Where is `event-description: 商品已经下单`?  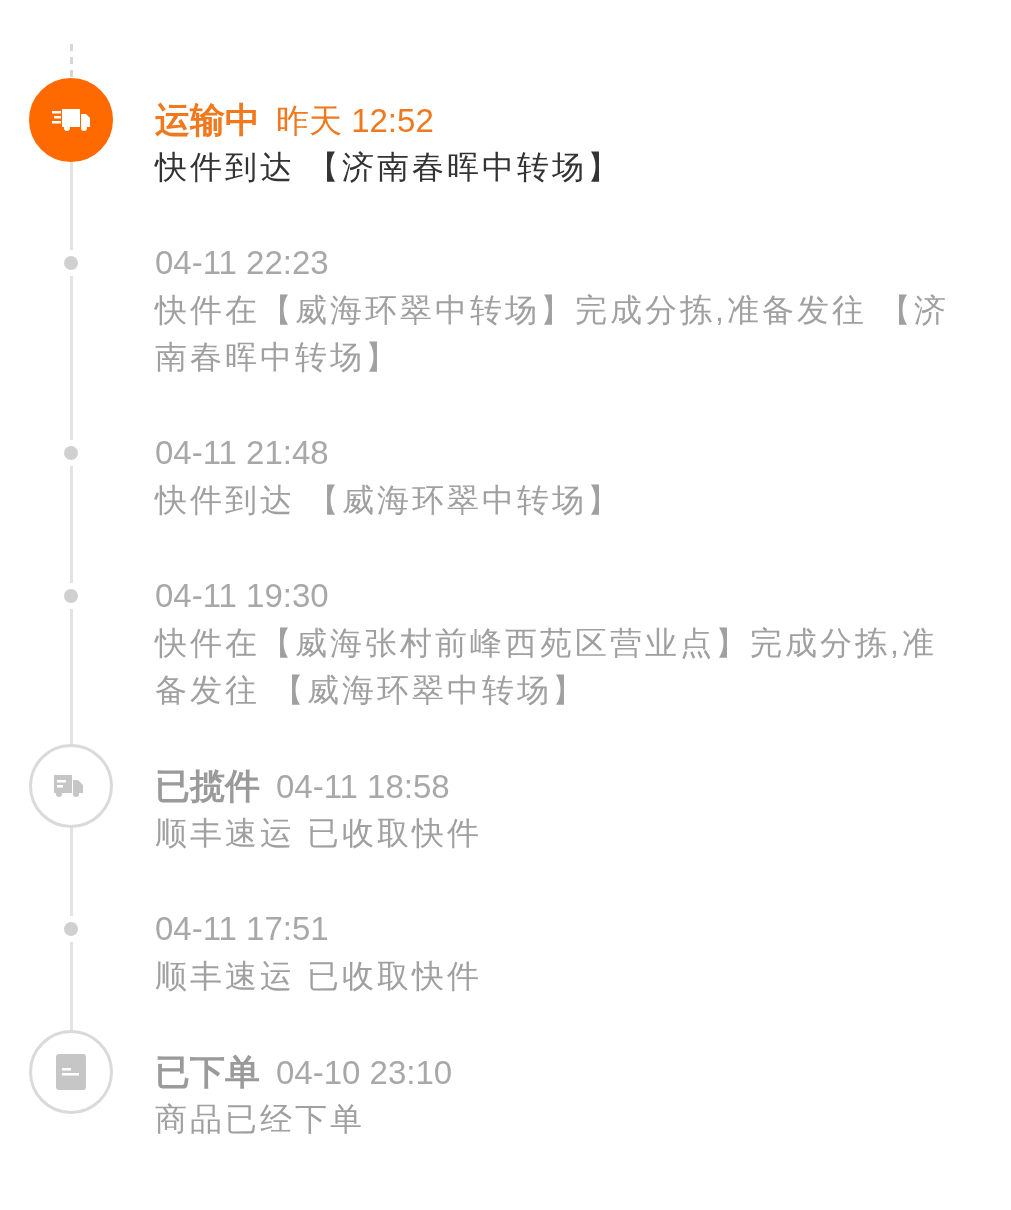
event-description: 商品已经下单 is located at coordinates (260, 1119).